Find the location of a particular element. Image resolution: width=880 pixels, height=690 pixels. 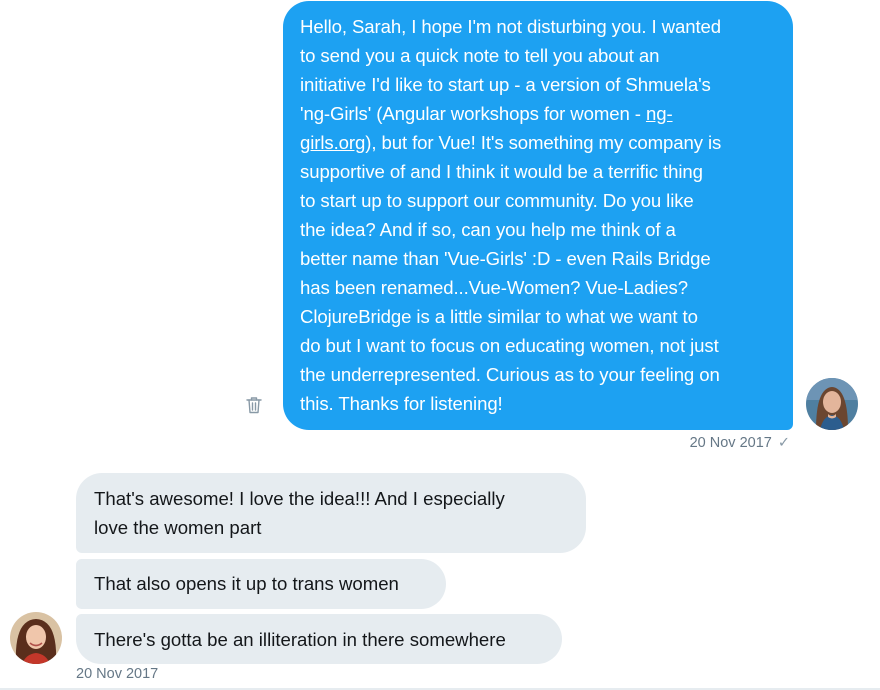

recipient-avatar is located at coordinates (36, 638).